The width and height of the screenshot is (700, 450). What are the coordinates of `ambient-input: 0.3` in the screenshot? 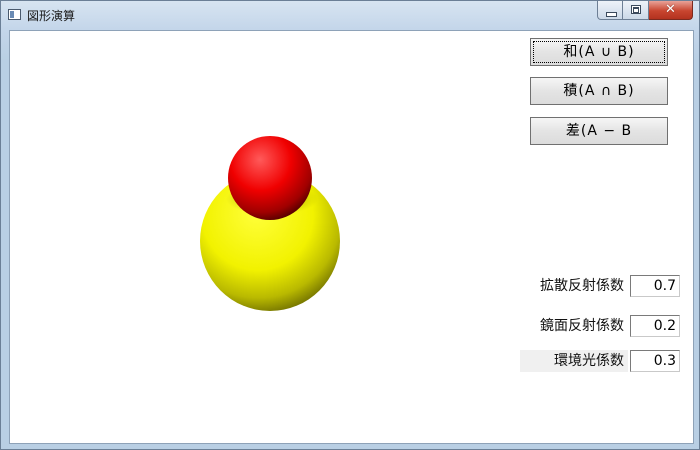 It's located at (655, 361).